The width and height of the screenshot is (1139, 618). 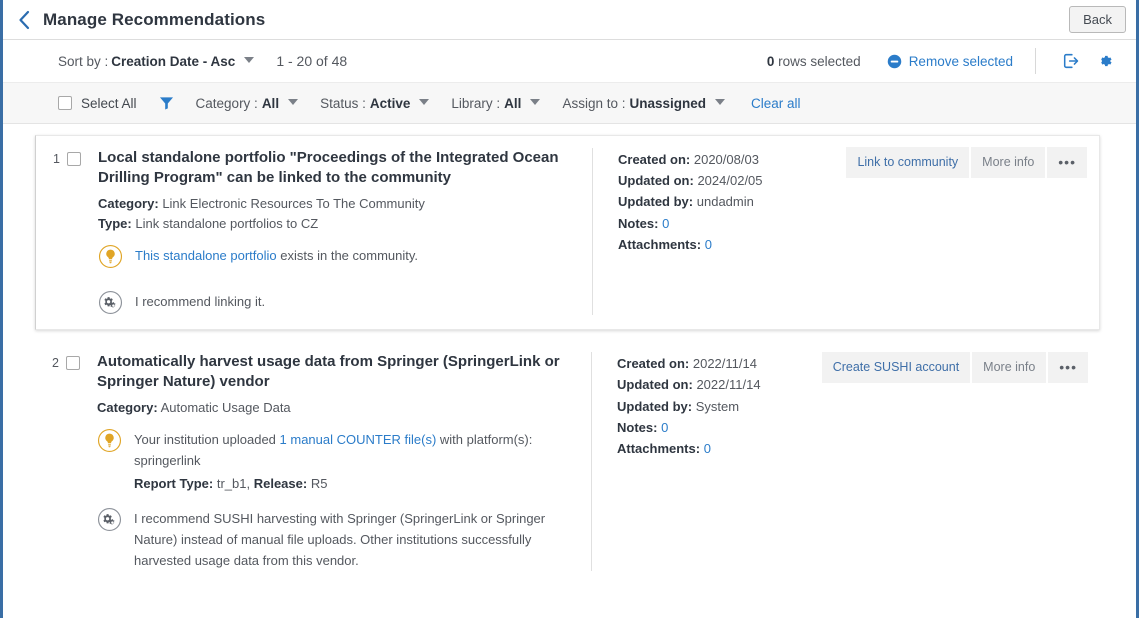 What do you see at coordinates (226, 103) in the screenshot?
I see `filter-category-label: Category :` at bounding box center [226, 103].